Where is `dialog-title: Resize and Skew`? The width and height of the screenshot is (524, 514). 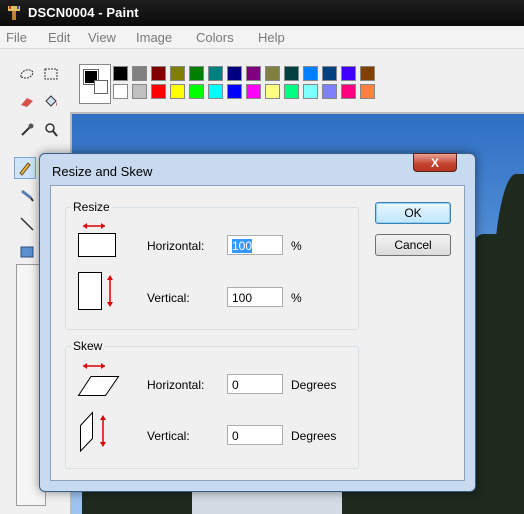
dialog-title: Resize and Skew is located at coordinates (102, 171).